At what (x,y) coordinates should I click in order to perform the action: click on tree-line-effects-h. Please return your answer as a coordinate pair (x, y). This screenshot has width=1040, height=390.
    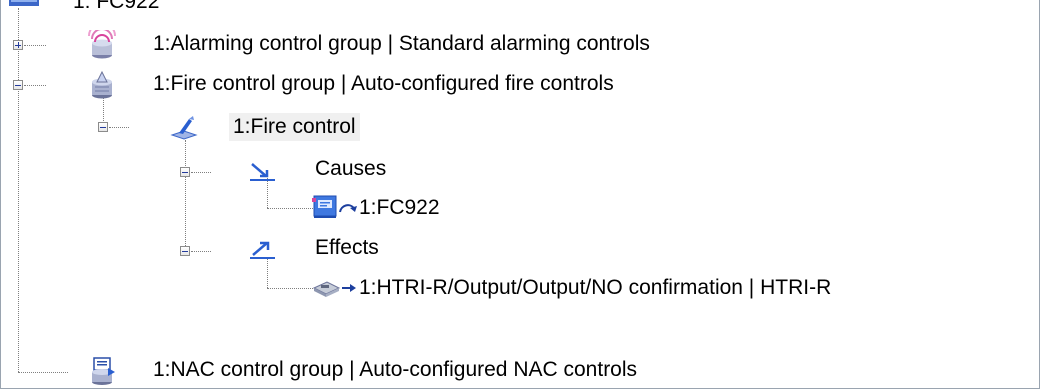
    Looking at the image, I should click on (201, 251).